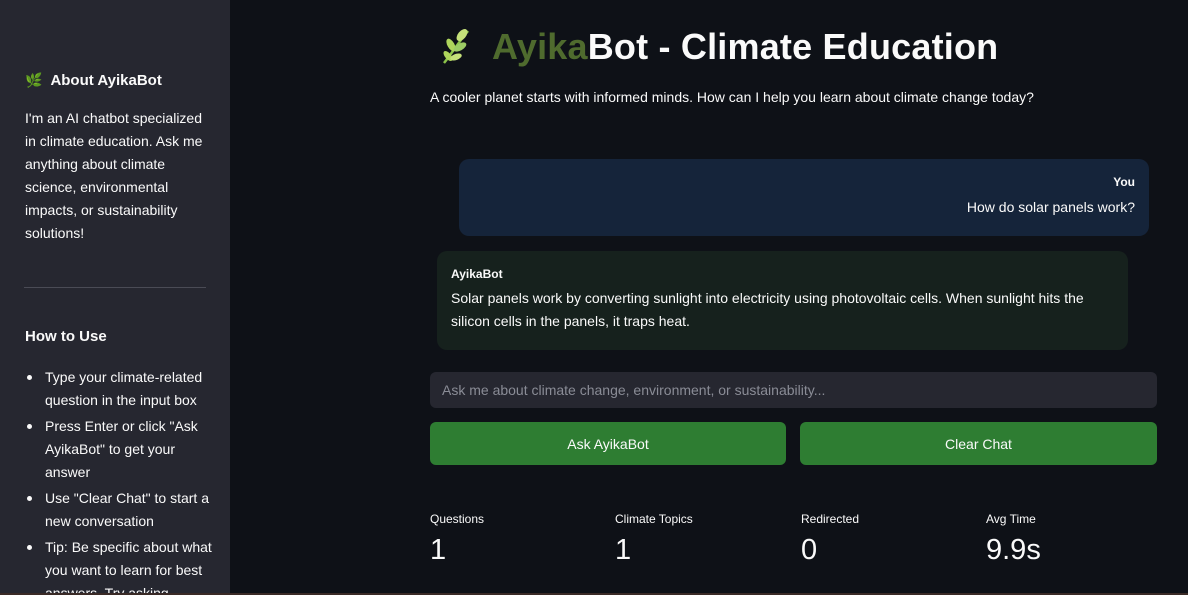 This screenshot has width=1188, height=595. I want to click on leaf-icon: 🌿, so click(34, 80).